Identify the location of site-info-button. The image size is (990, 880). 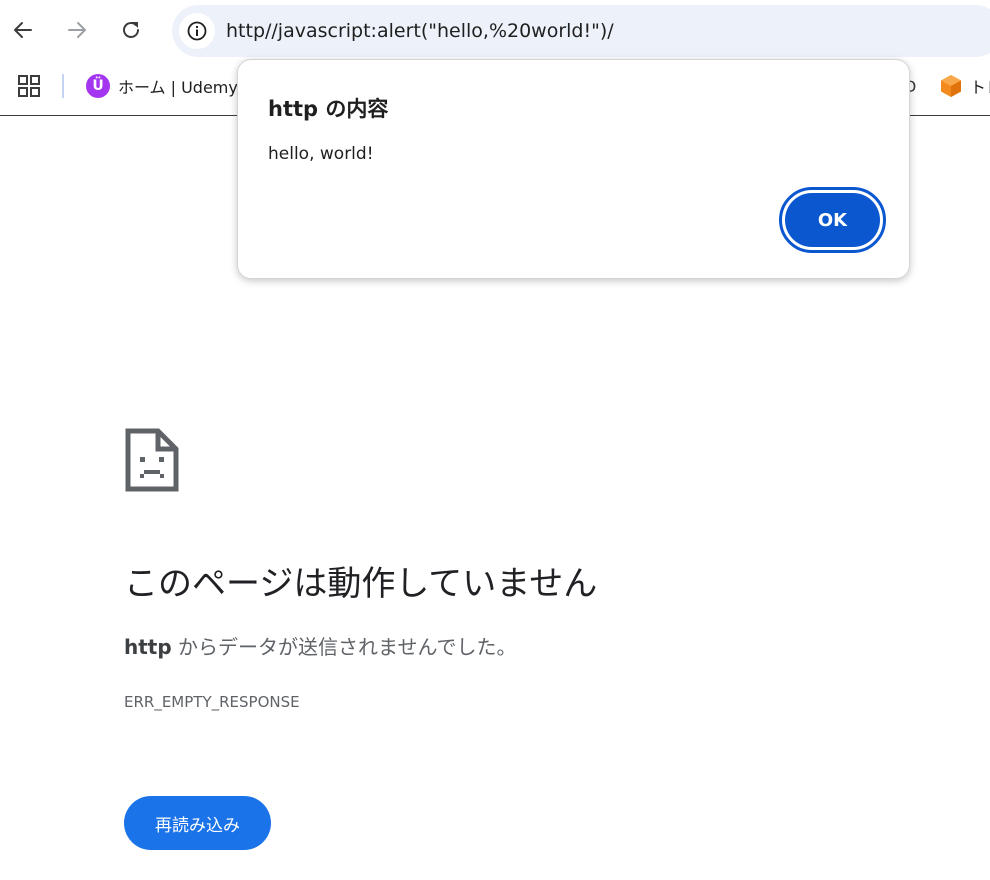
(197, 31).